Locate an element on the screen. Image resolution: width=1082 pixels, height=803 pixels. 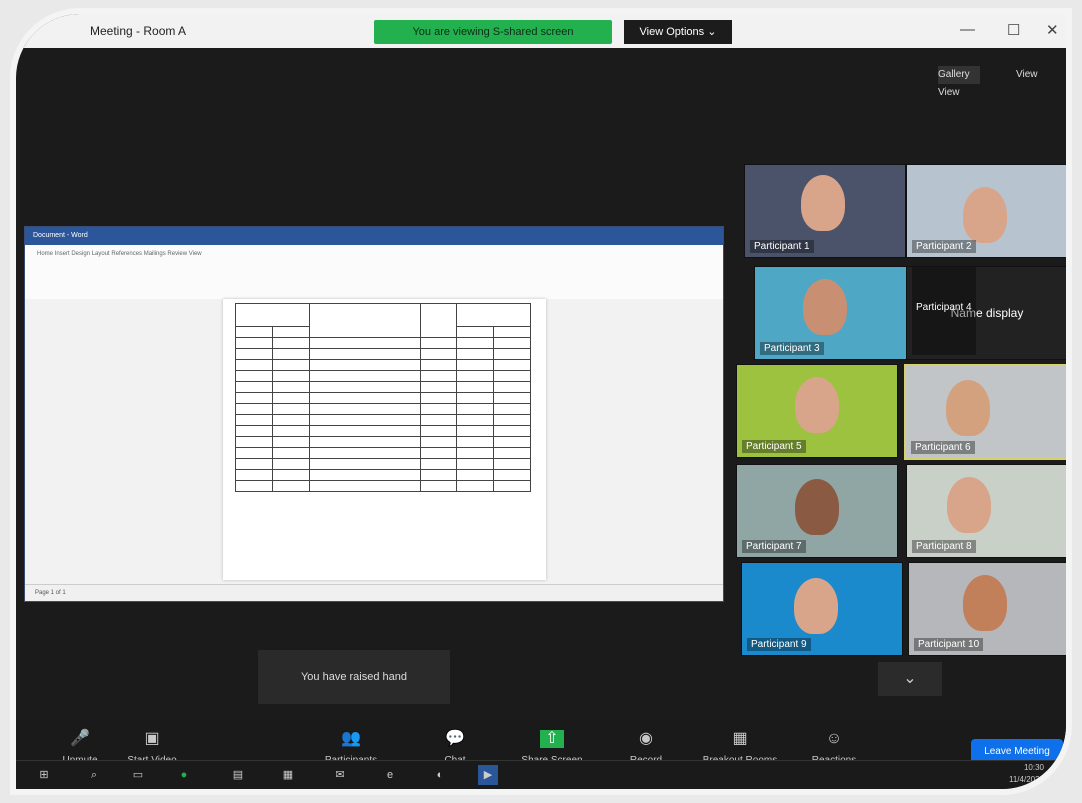
participant-name: Participant 4 is located at coordinates (944, 311).